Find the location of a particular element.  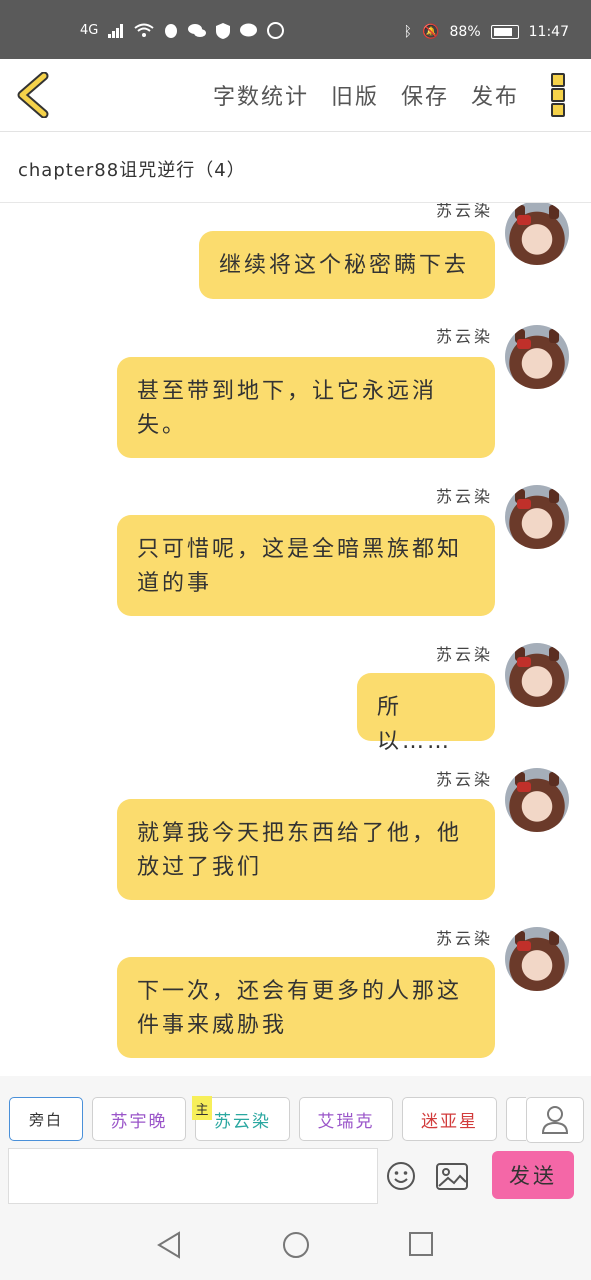

character-chip-partial is located at coordinates (516, 1119).